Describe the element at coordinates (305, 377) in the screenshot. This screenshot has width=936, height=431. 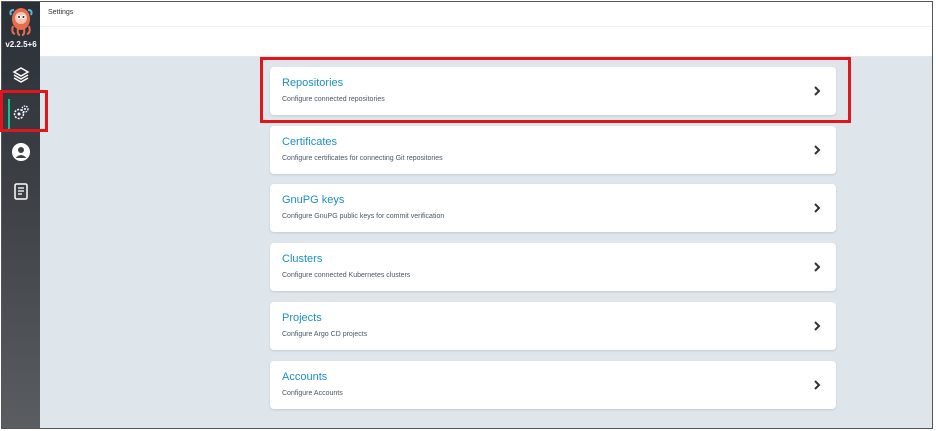
I see `card-title: Accounts` at that location.